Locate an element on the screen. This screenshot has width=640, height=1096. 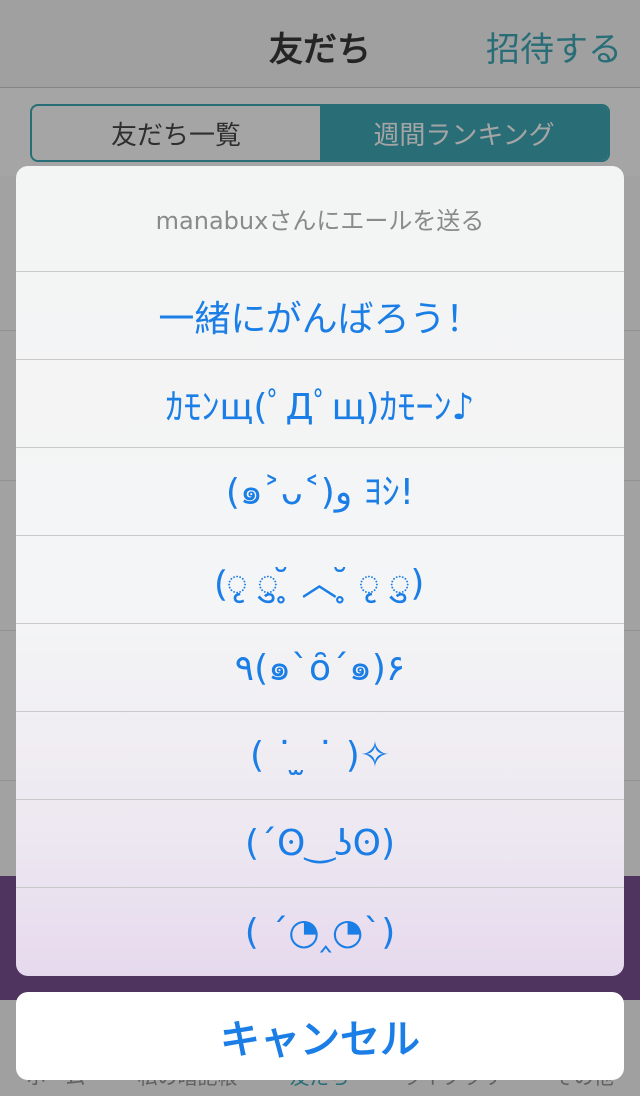
cheer-option-together: 一緒にがんばろう！ is located at coordinates (320, 316).